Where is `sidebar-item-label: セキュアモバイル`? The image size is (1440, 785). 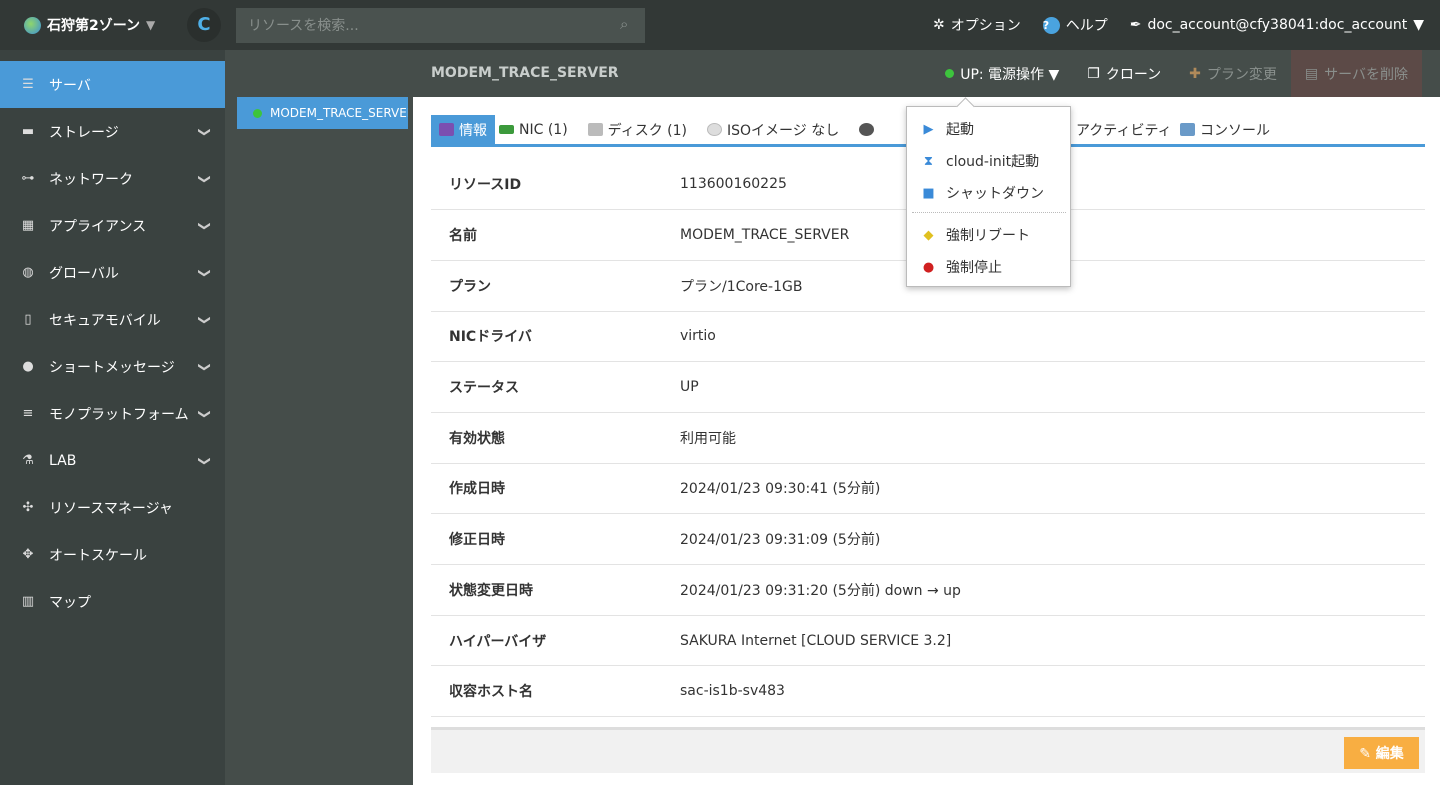 sidebar-item-label: セキュアモバイル is located at coordinates (105, 320).